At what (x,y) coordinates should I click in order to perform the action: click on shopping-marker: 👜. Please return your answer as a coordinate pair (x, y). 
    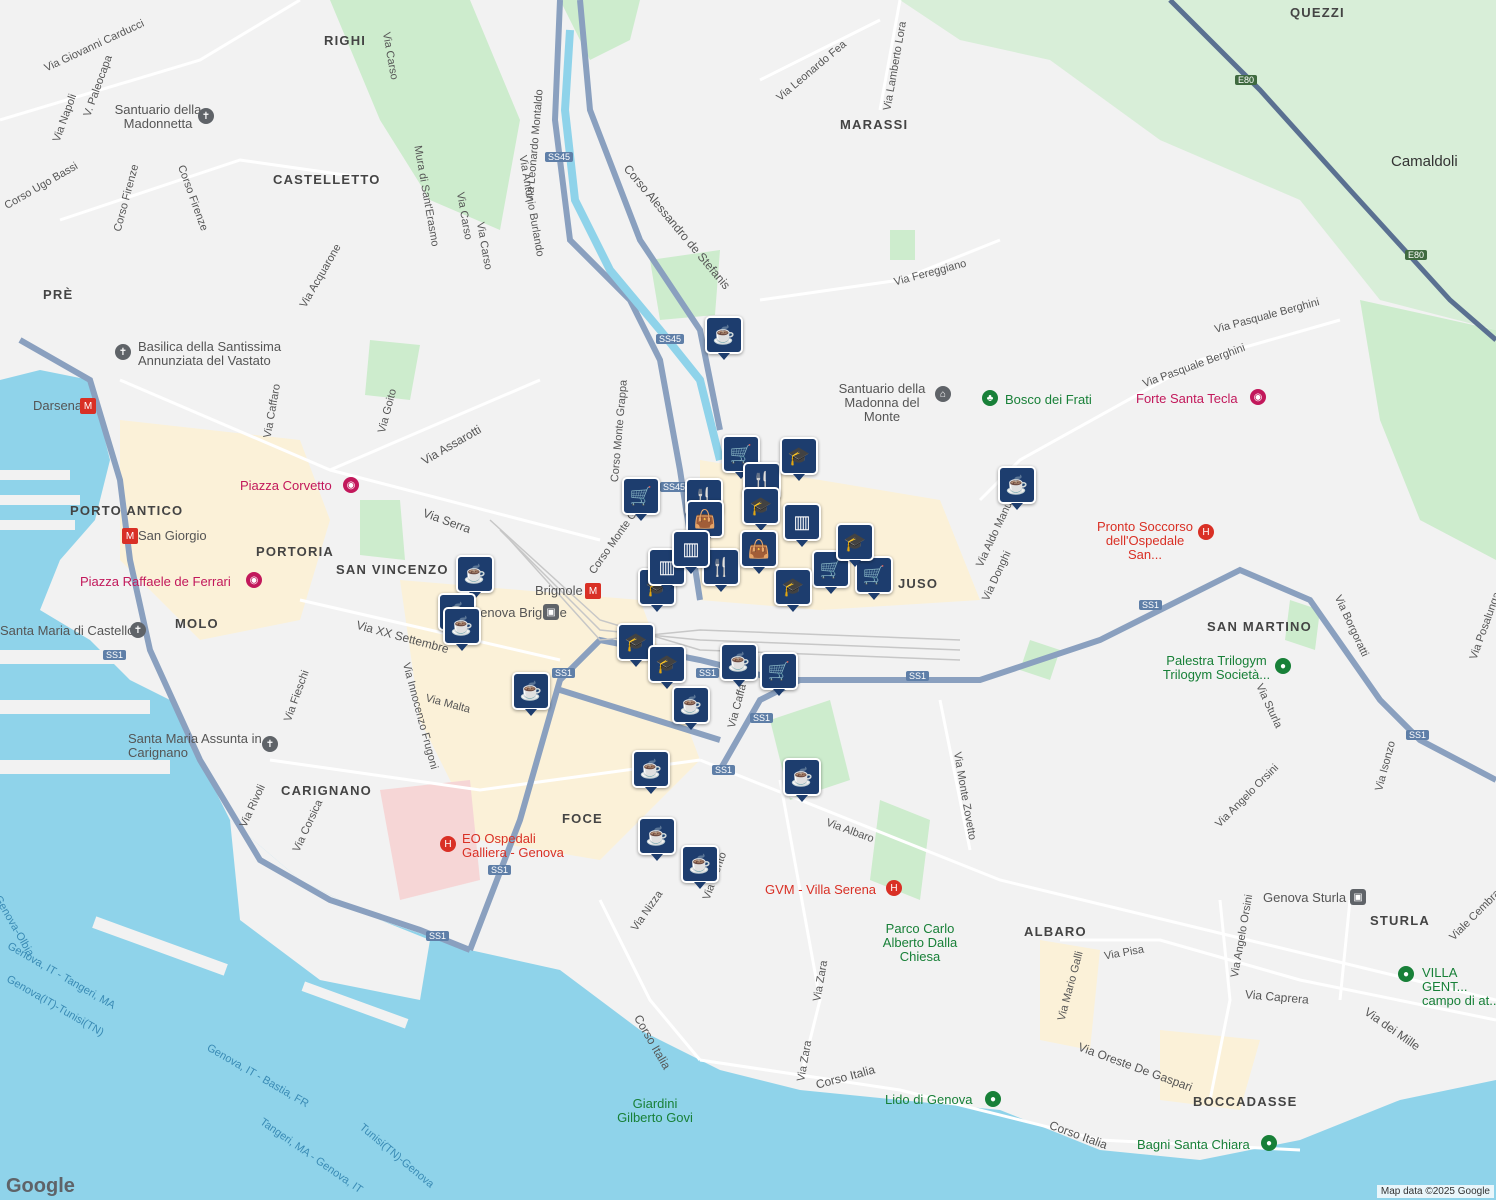
    Looking at the image, I should click on (759, 552).